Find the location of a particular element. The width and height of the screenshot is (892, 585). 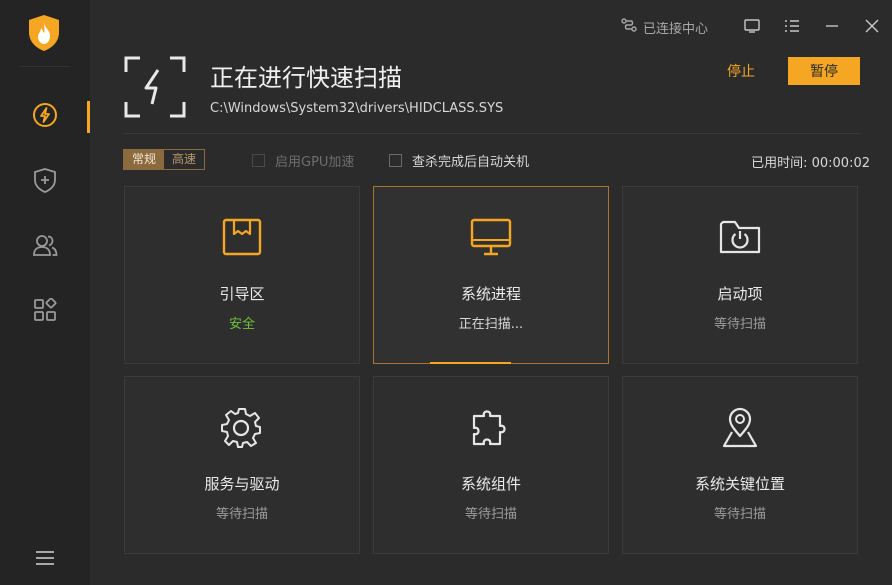

feedback-button is located at coordinates (752, 27).